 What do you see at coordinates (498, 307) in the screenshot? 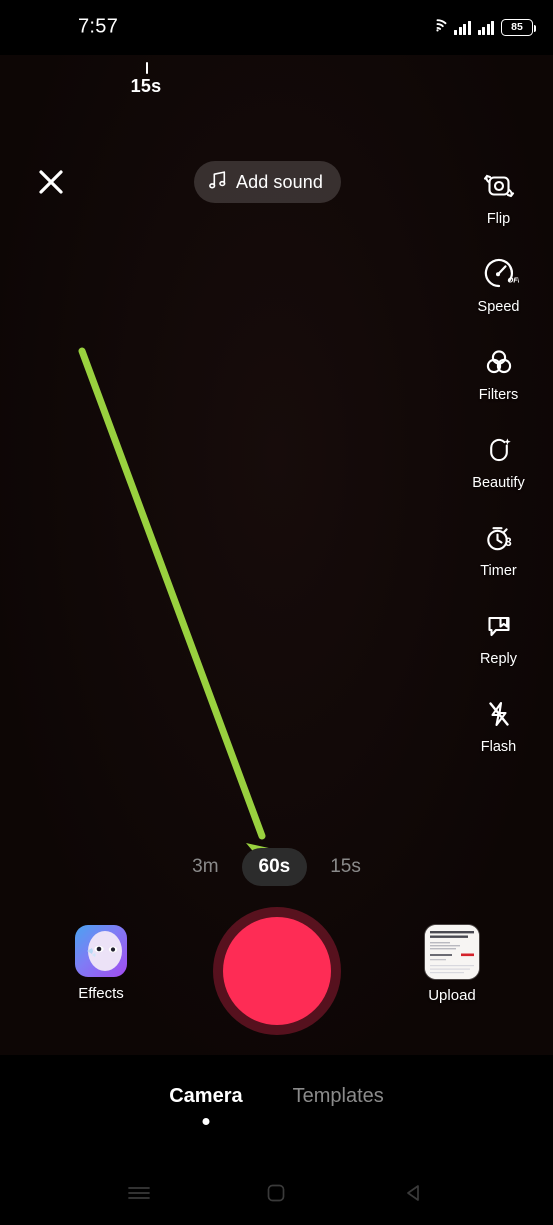
I see `tool-speed-label: Speed` at bounding box center [498, 307].